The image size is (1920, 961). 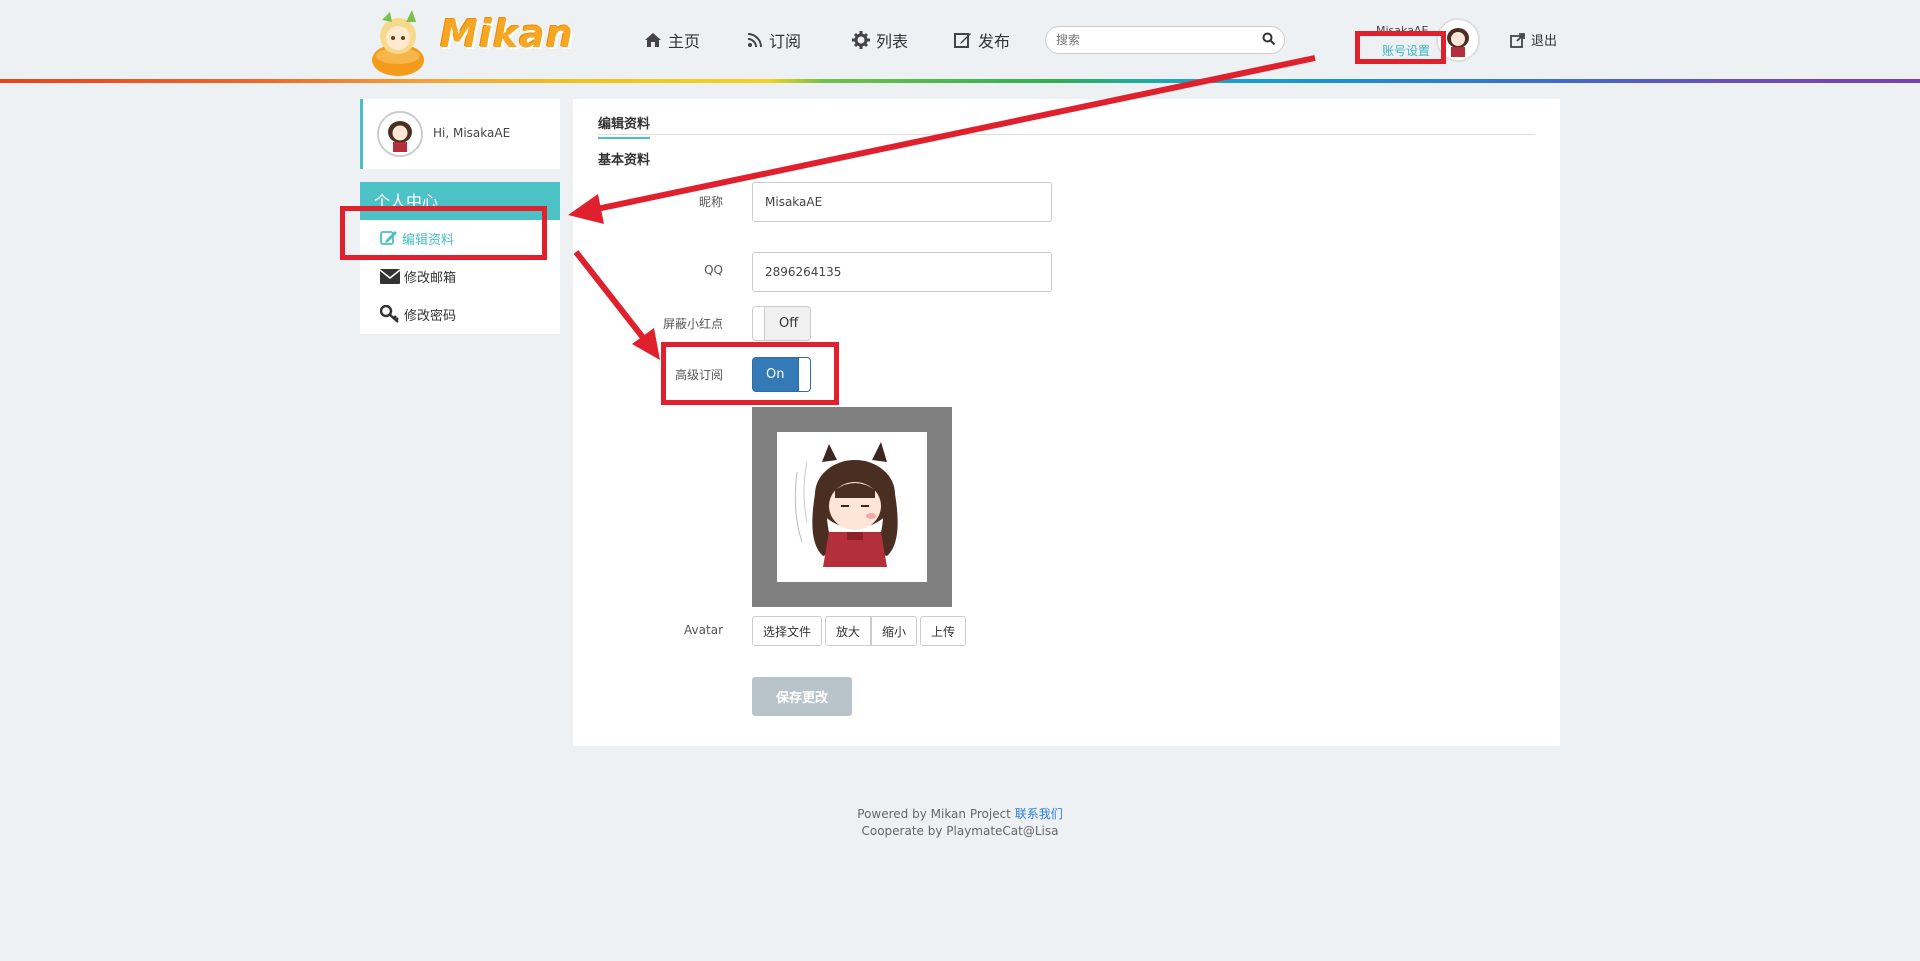 I want to click on hide-red-dot-toggle: Off, so click(x=781, y=323).